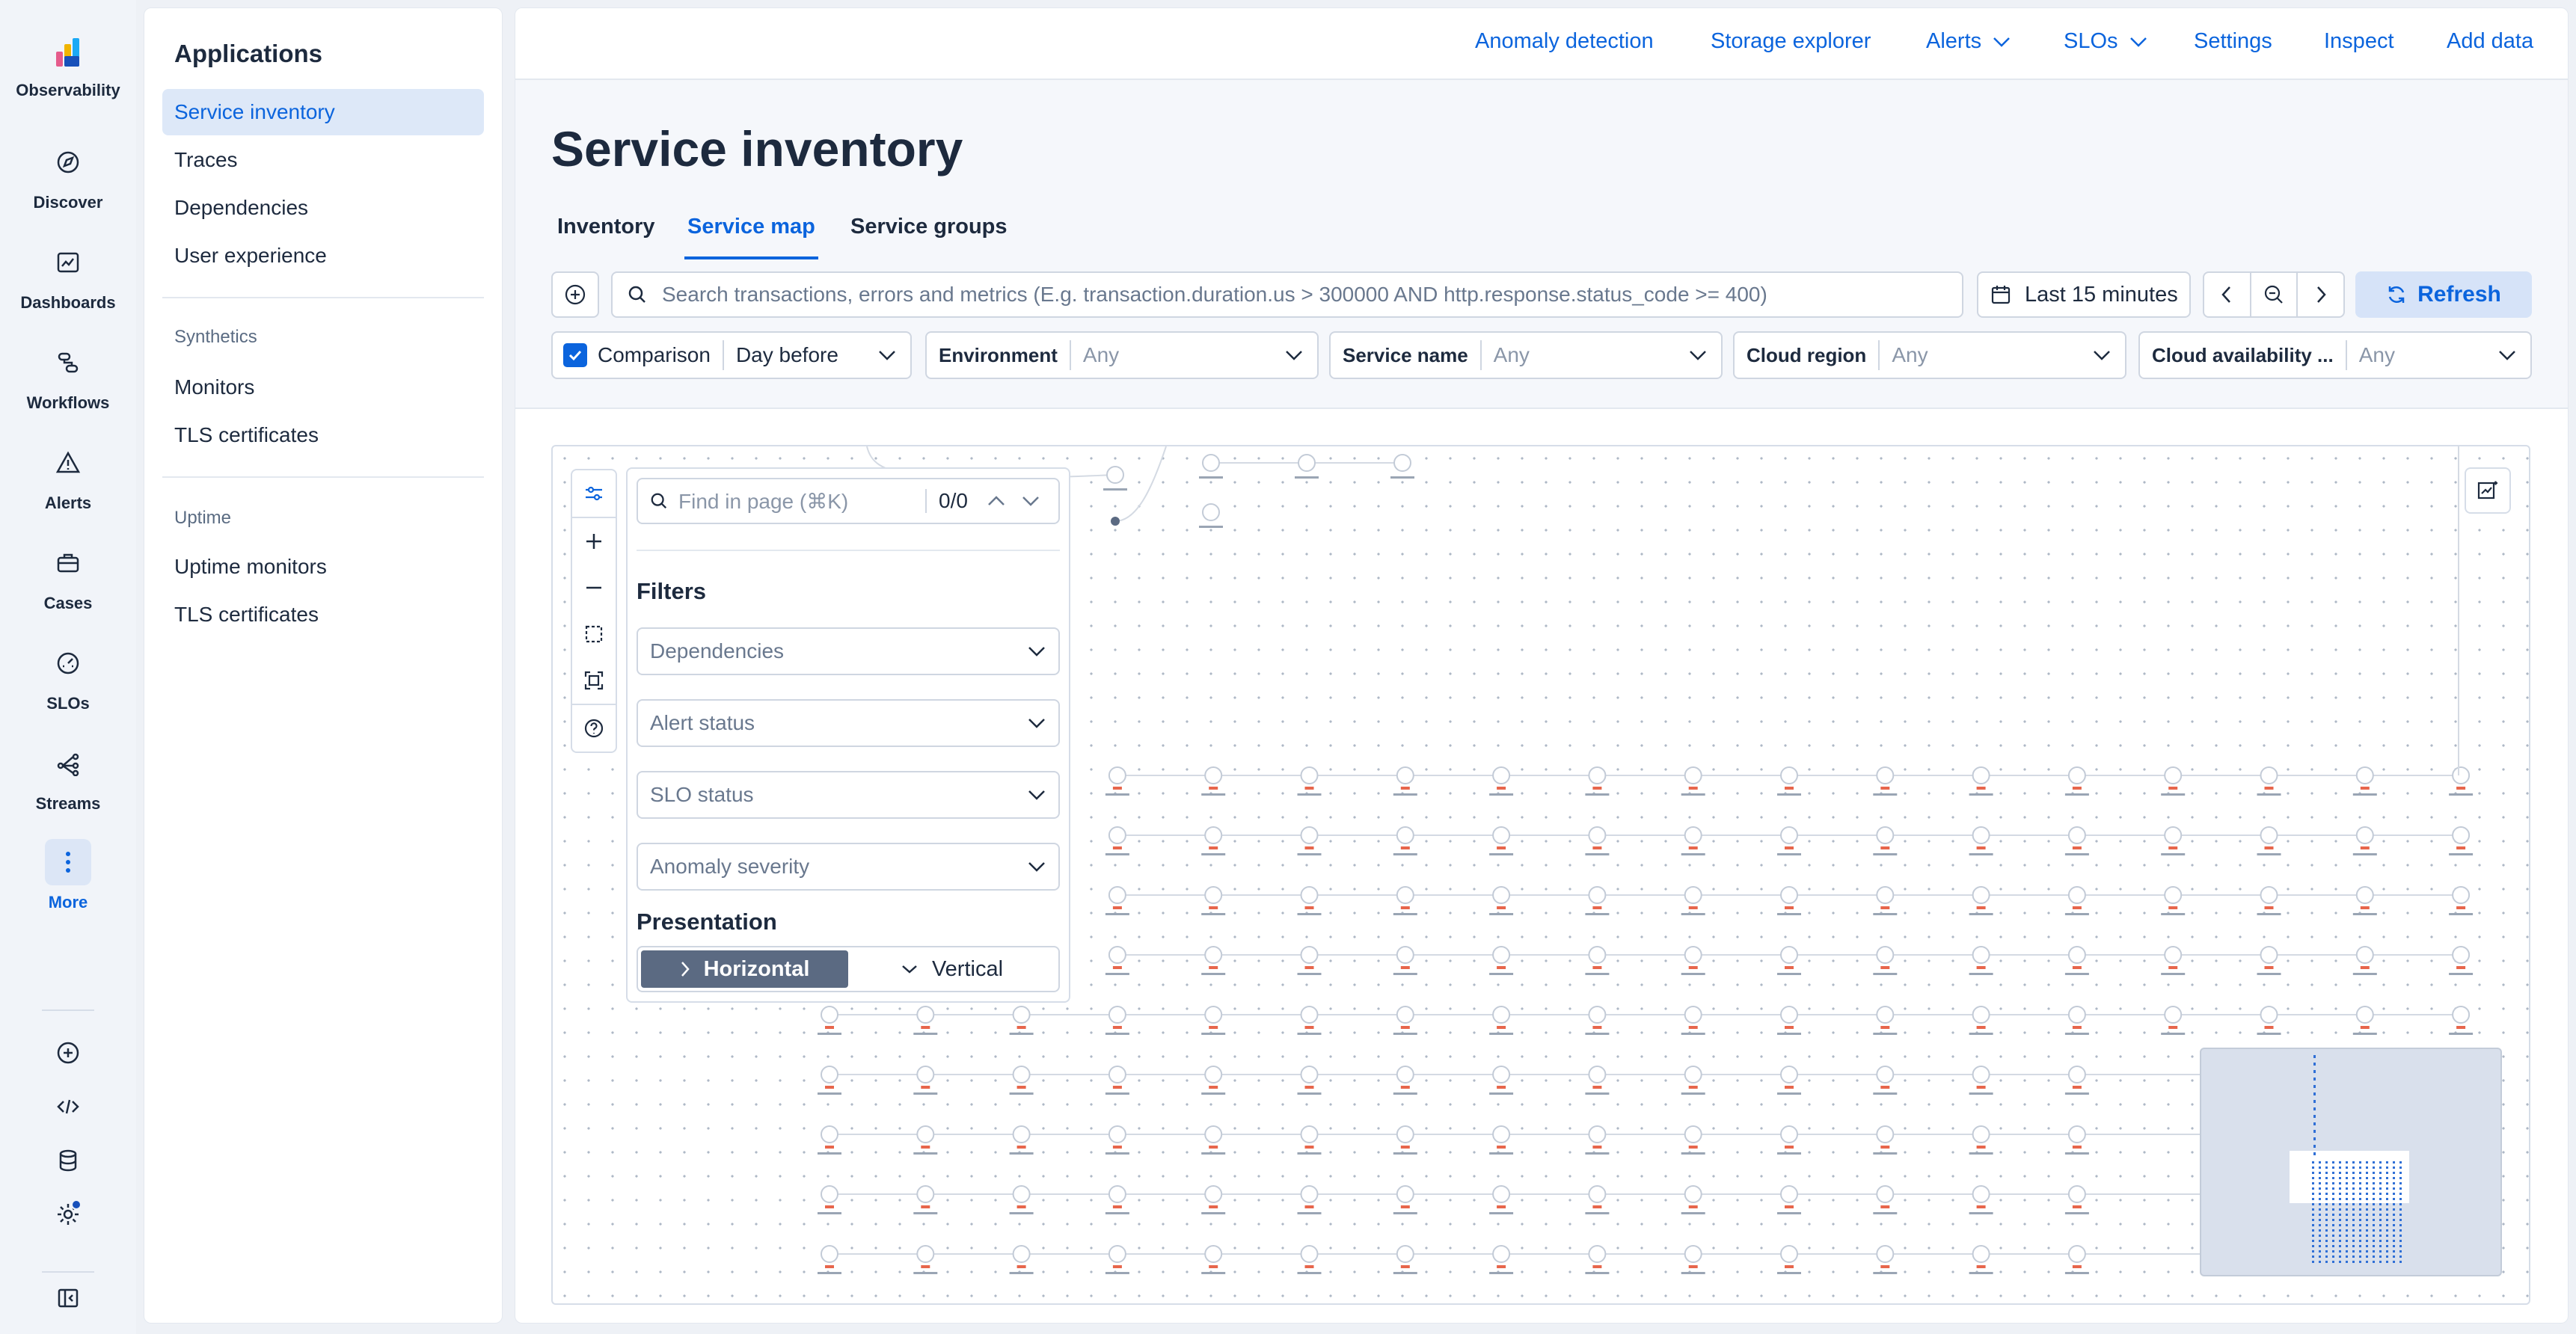 Image resolution: width=2576 pixels, height=1334 pixels. Describe the element at coordinates (2233, 41) in the screenshot. I see `settings-link: Settings` at that location.